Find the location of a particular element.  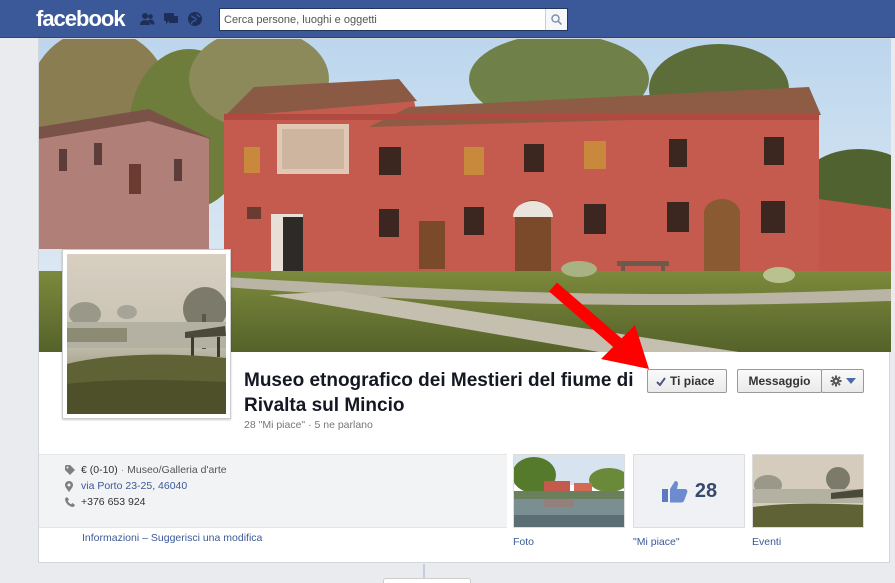

red-arrow-annotation is located at coordinates (599, 325).